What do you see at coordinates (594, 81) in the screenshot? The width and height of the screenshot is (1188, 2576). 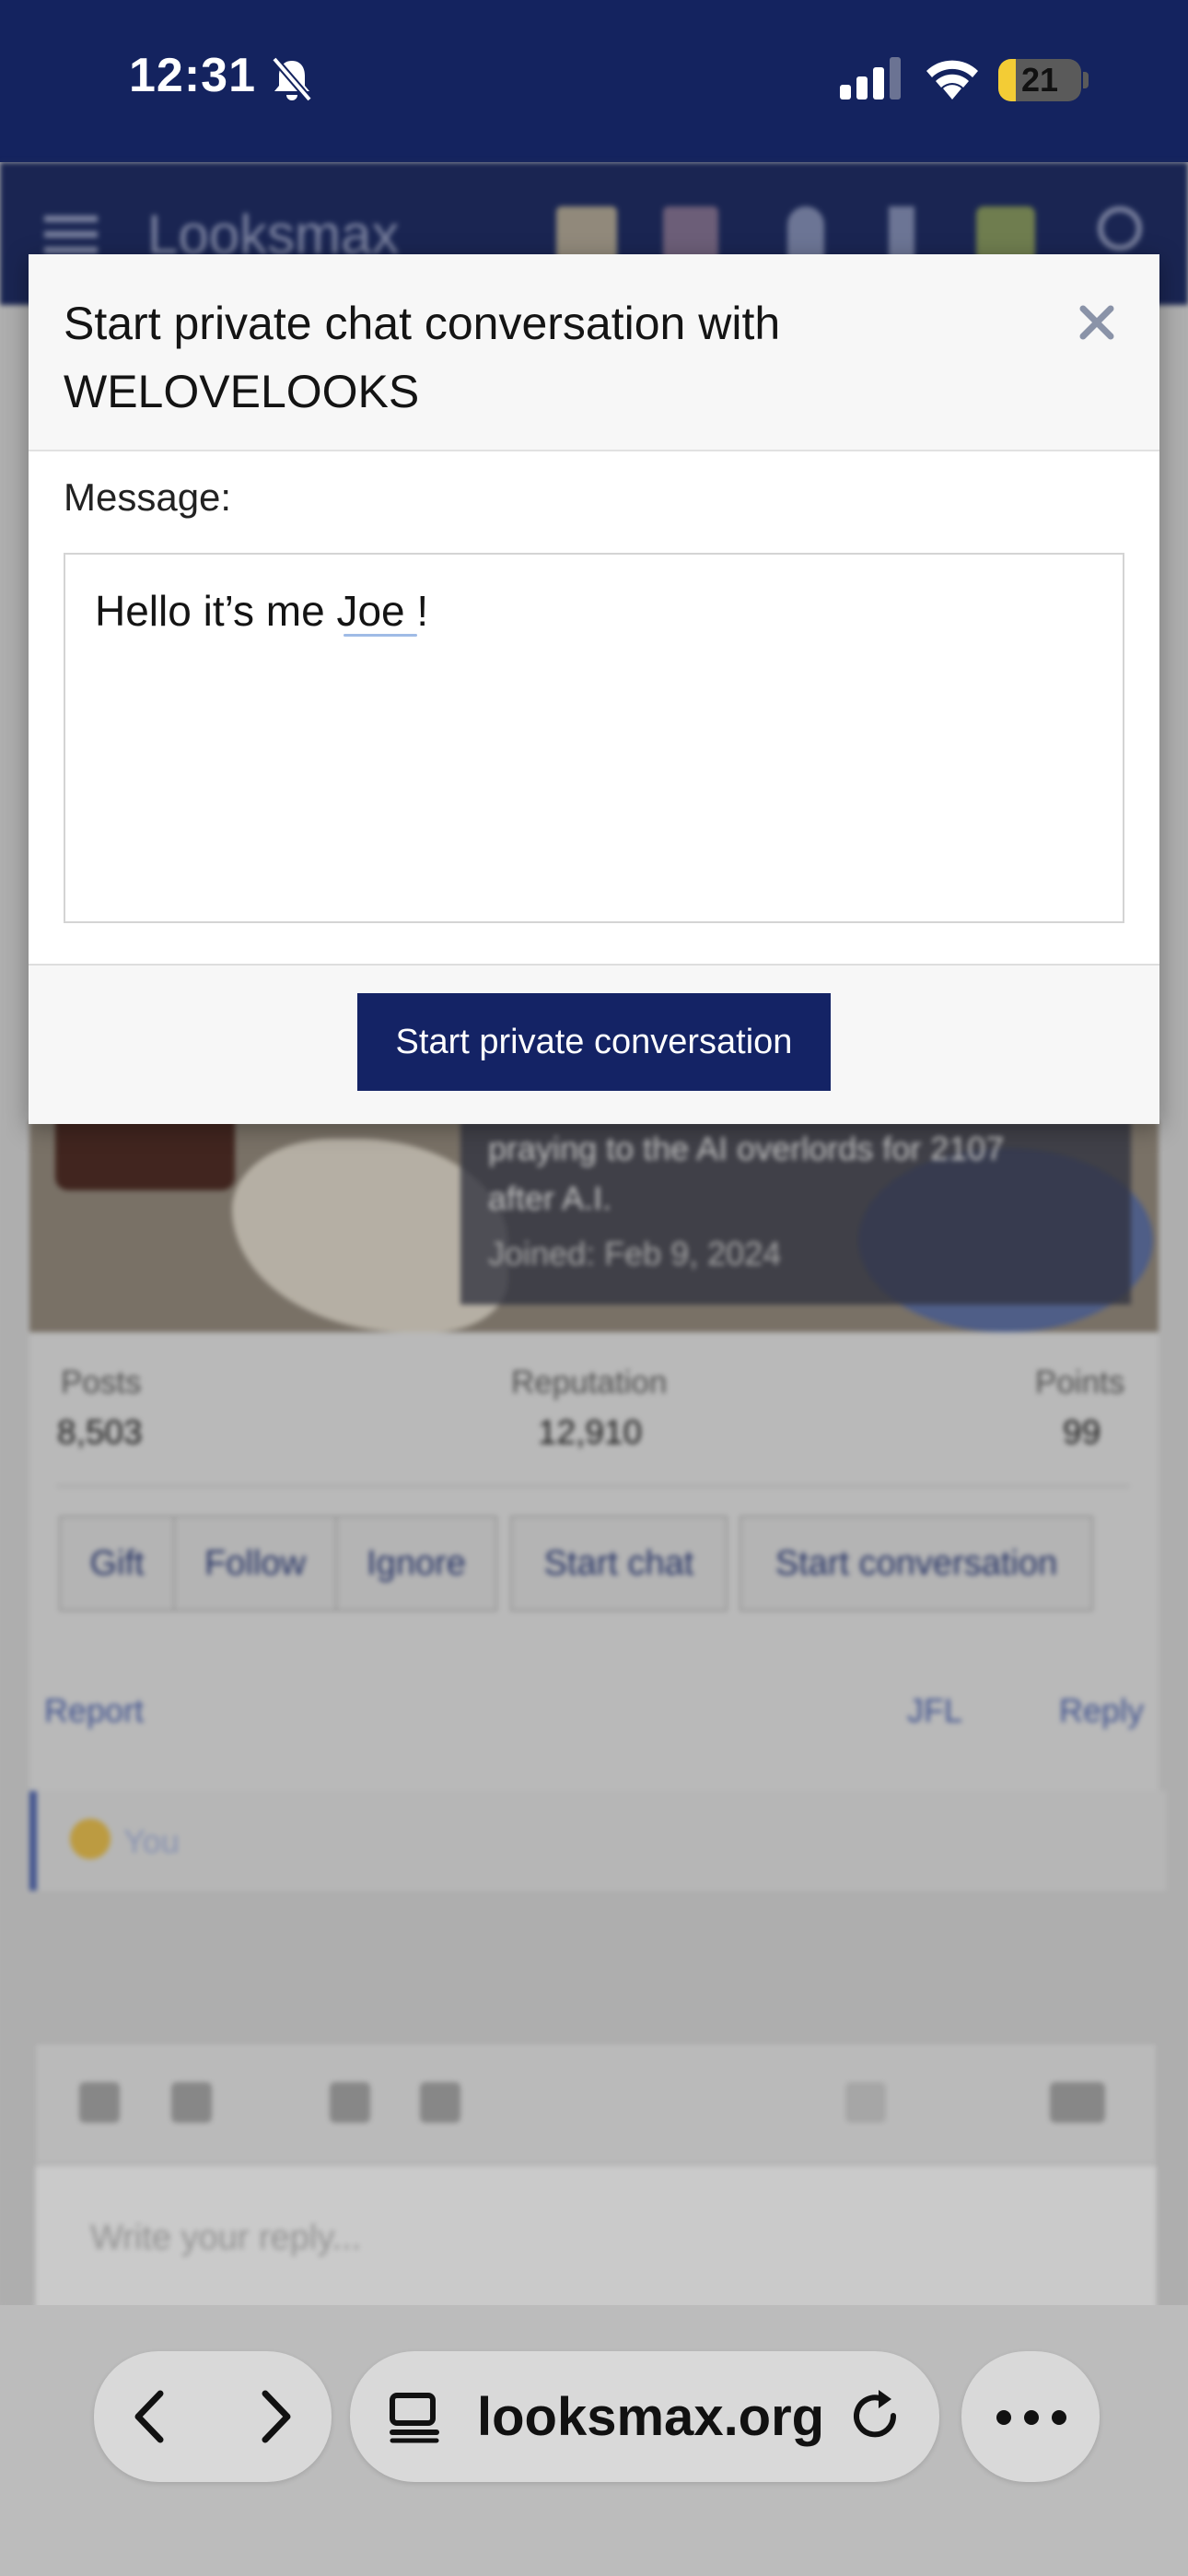 I see `status-bar: 12:31 21` at bounding box center [594, 81].